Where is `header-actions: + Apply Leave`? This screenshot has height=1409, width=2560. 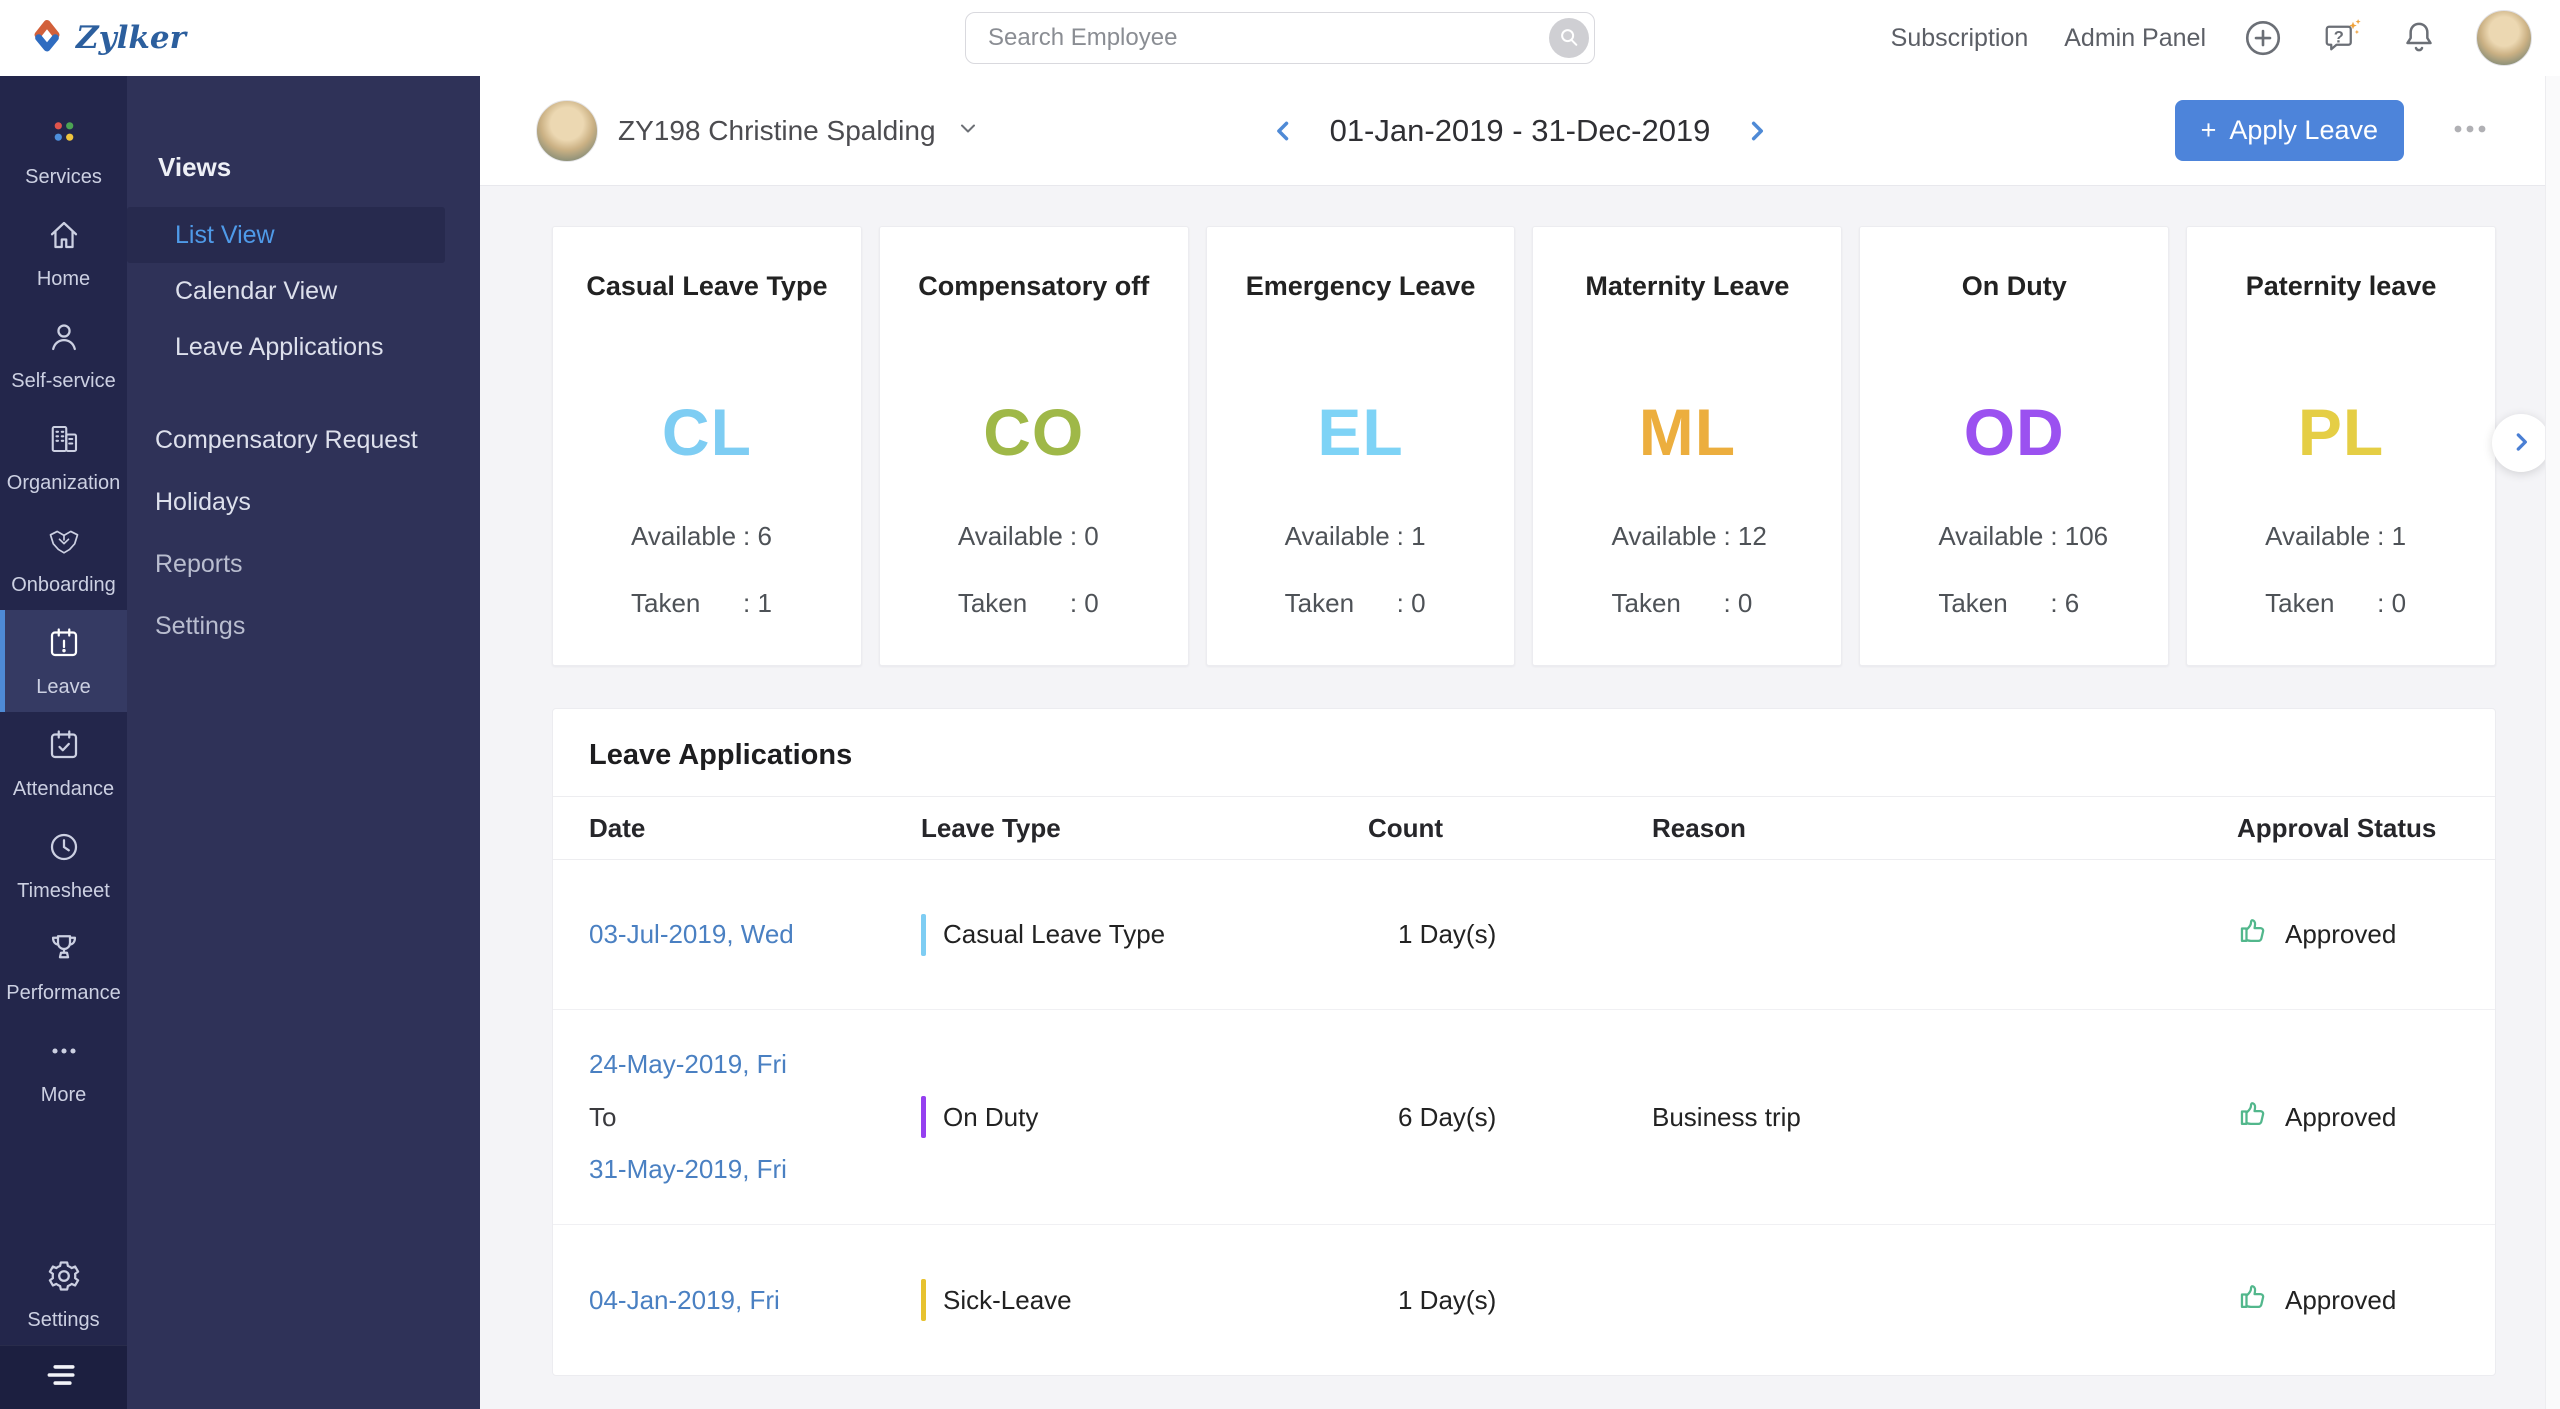 header-actions: + Apply Leave is located at coordinates (2335, 130).